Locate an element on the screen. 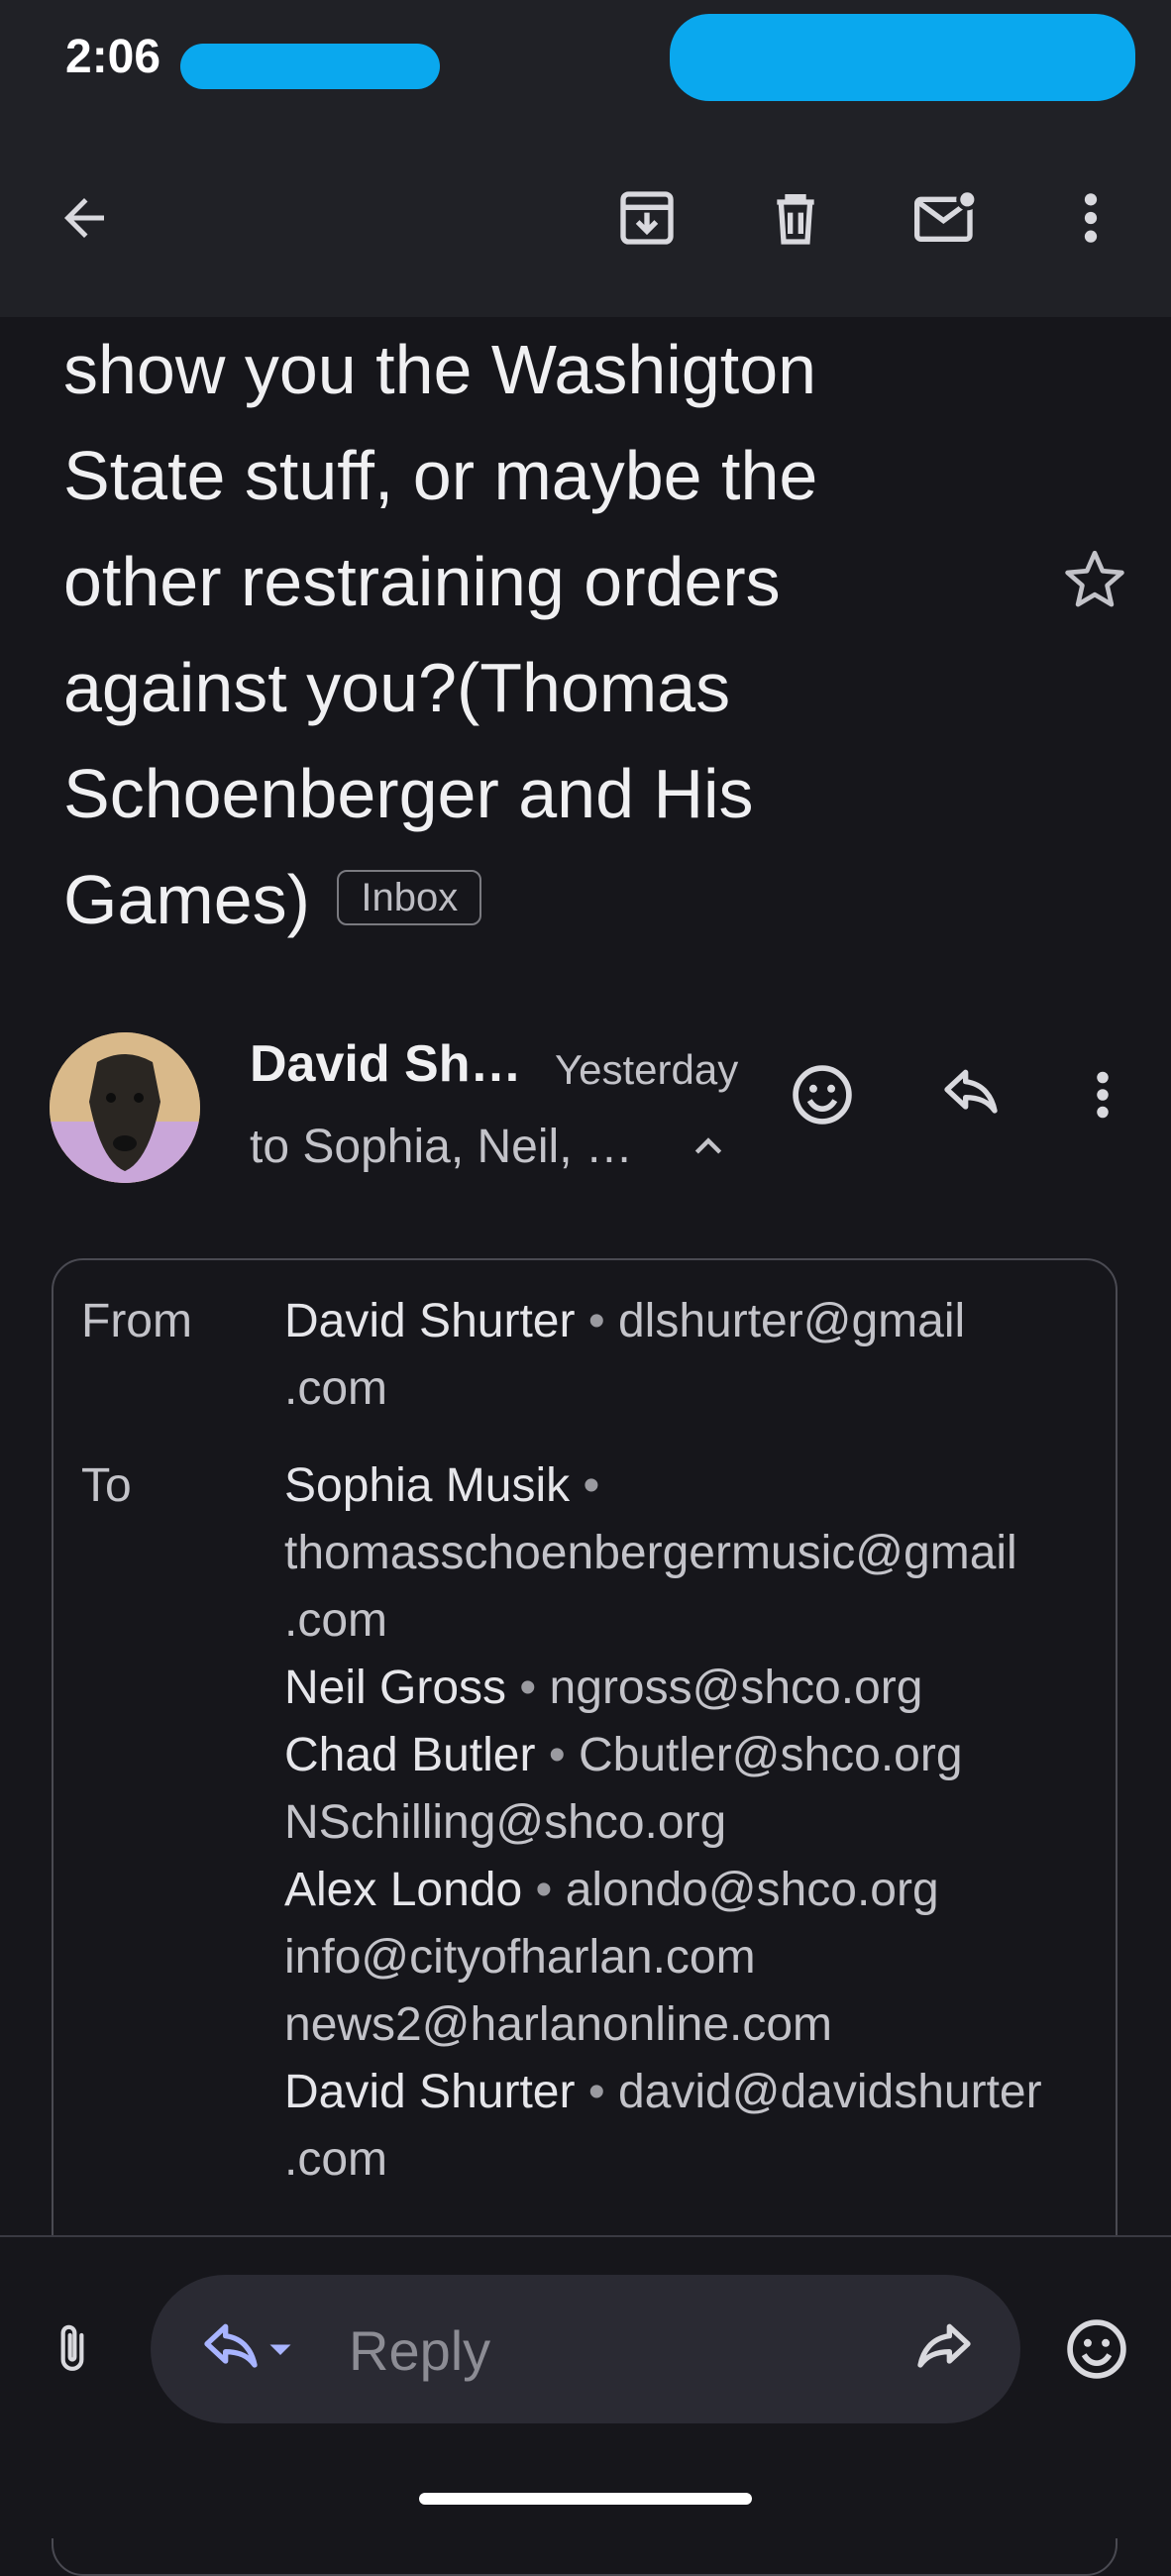 Image resolution: width=1171 pixels, height=2576 pixels. recipient-name: Neil Gross is located at coordinates (395, 1688).